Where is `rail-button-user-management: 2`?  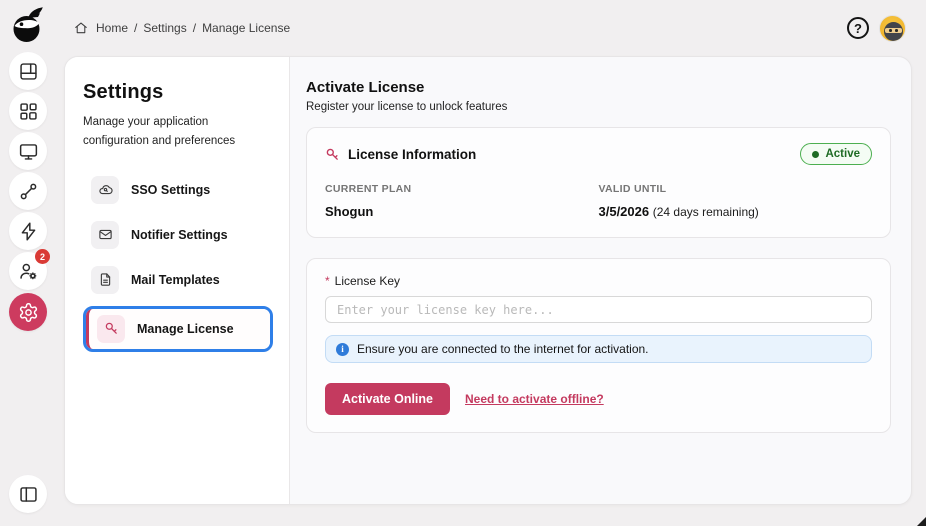 rail-button-user-management: 2 is located at coordinates (29, 269).